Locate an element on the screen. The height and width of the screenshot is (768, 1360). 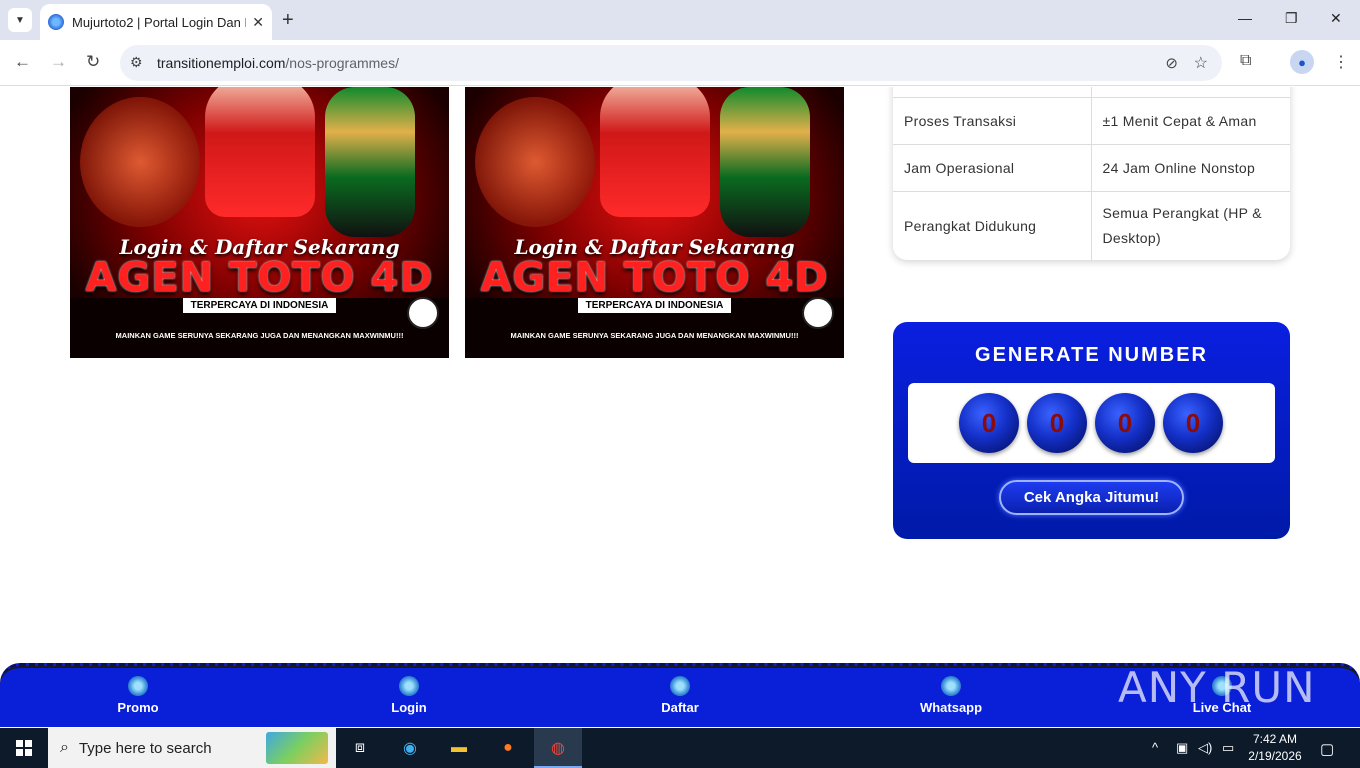
nav-label: Daftar is located at coordinates (680, 707).